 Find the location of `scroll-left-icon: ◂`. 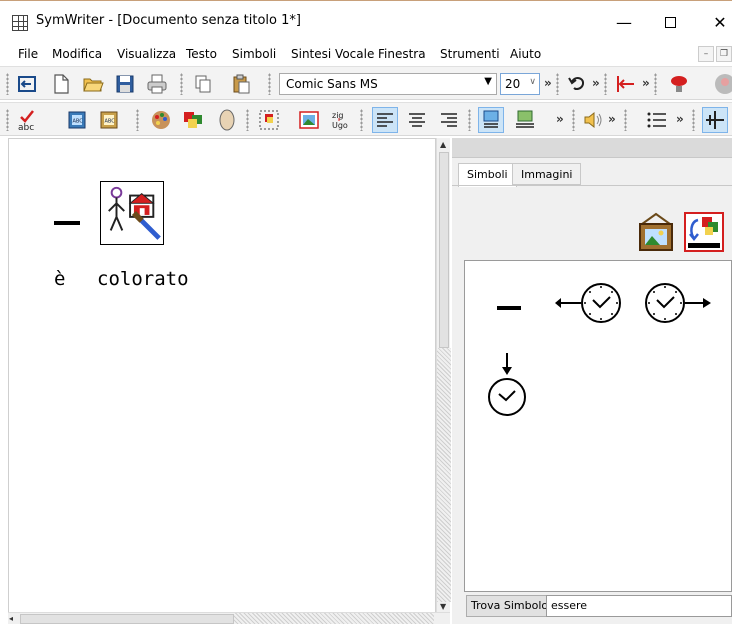

scroll-left-icon: ◂ is located at coordinates (11, 618).